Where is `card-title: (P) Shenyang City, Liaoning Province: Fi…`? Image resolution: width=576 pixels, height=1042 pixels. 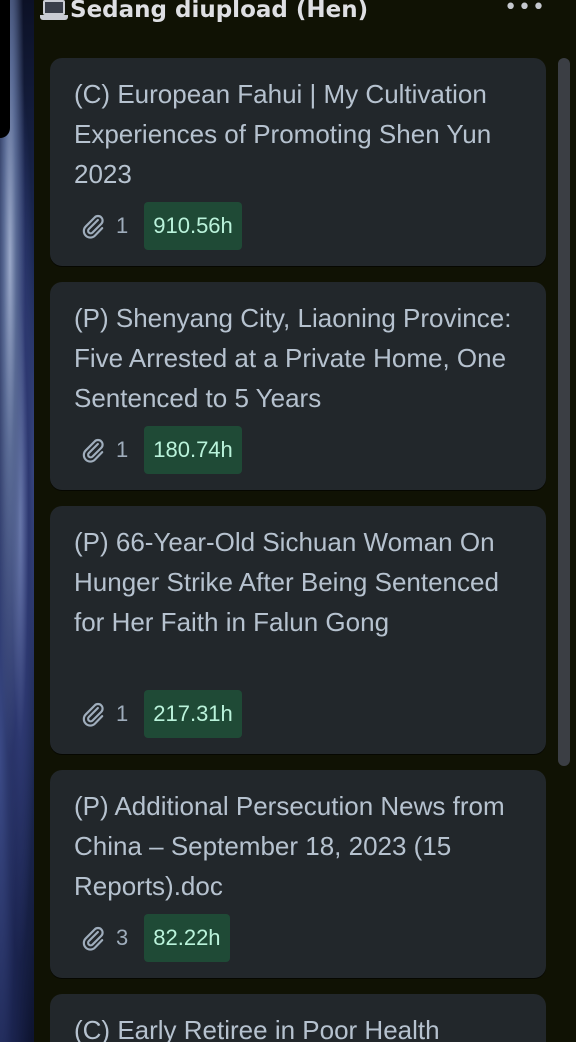
card-title: (P) Shenyang City, Liaoning Province: Fi… is located at coordinates (293, 358).